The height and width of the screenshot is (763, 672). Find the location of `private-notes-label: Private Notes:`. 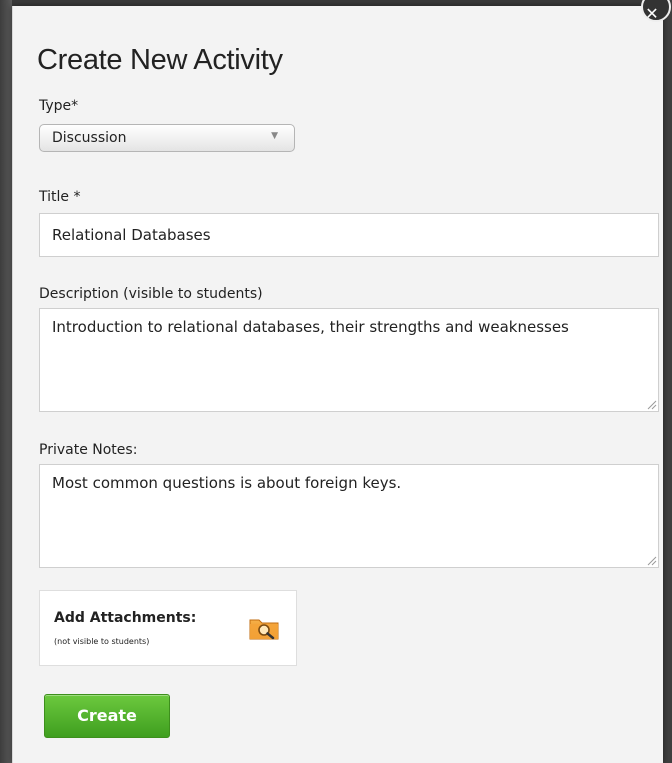

private-notes-label: Private Notes: is located at coordinates (88, 450).